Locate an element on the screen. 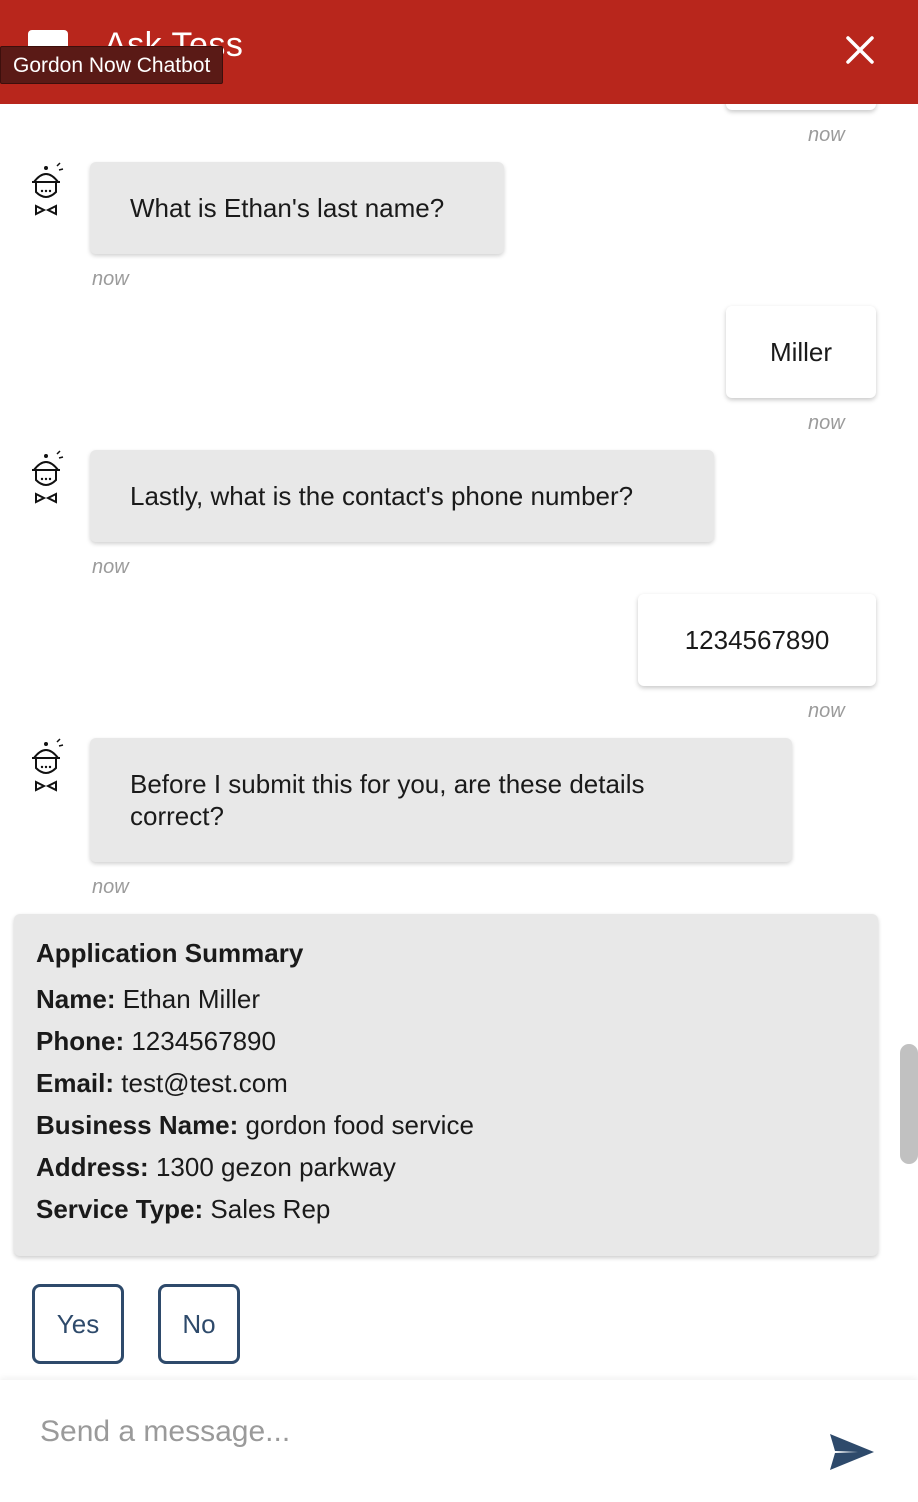 The height and width of the screenshot is (1502, 918). close-button is located at coordinates (860, 50).